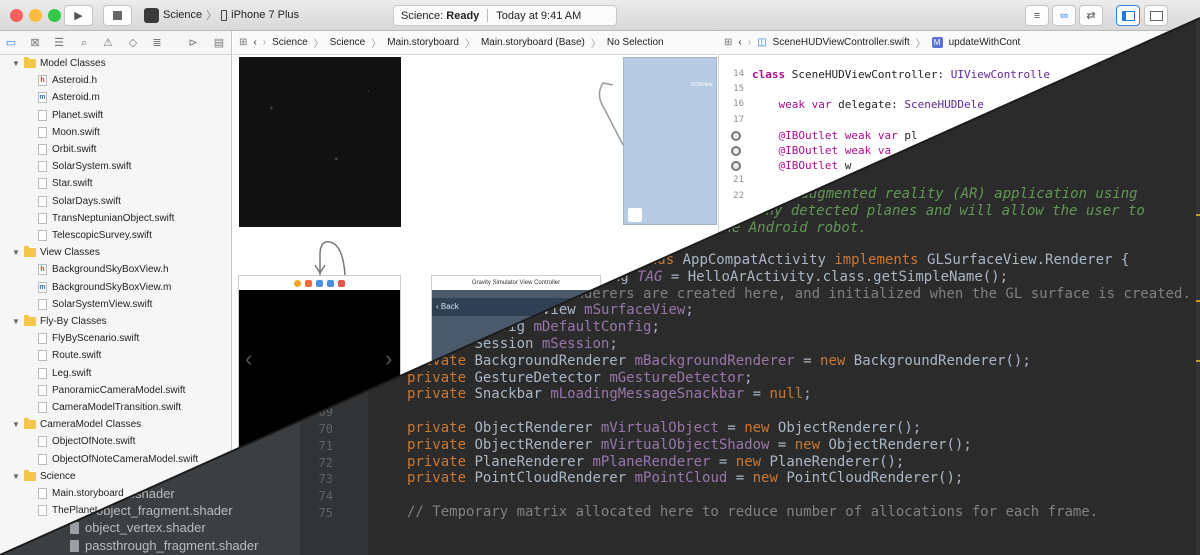 The height and width of the screenshot is (555, 1200). I want to click on chevron-left-icon: ‹, so click(248, 359).